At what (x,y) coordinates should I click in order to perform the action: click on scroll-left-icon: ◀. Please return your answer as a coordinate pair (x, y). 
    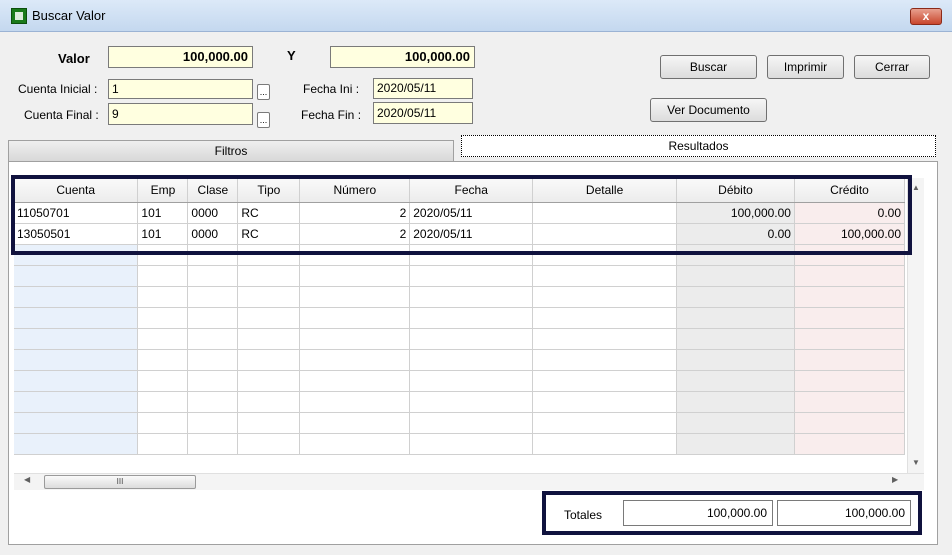
    Looking at the image, I should click on (27, 479).